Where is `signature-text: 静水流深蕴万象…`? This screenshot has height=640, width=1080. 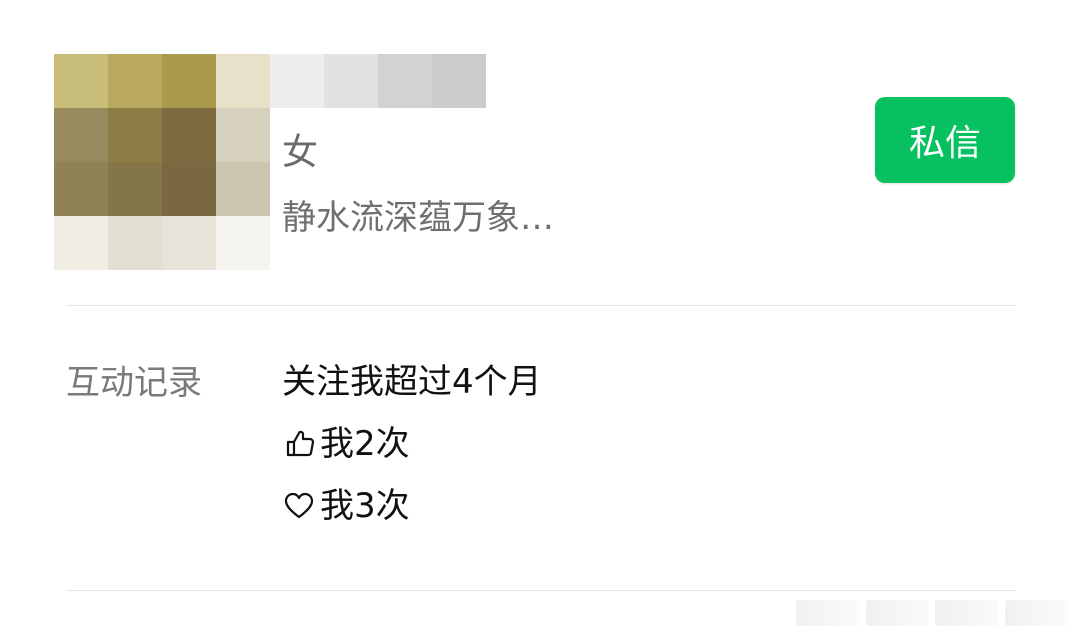 signature-text: 静水流深蕴万象… is located at coordinates (418, 218).